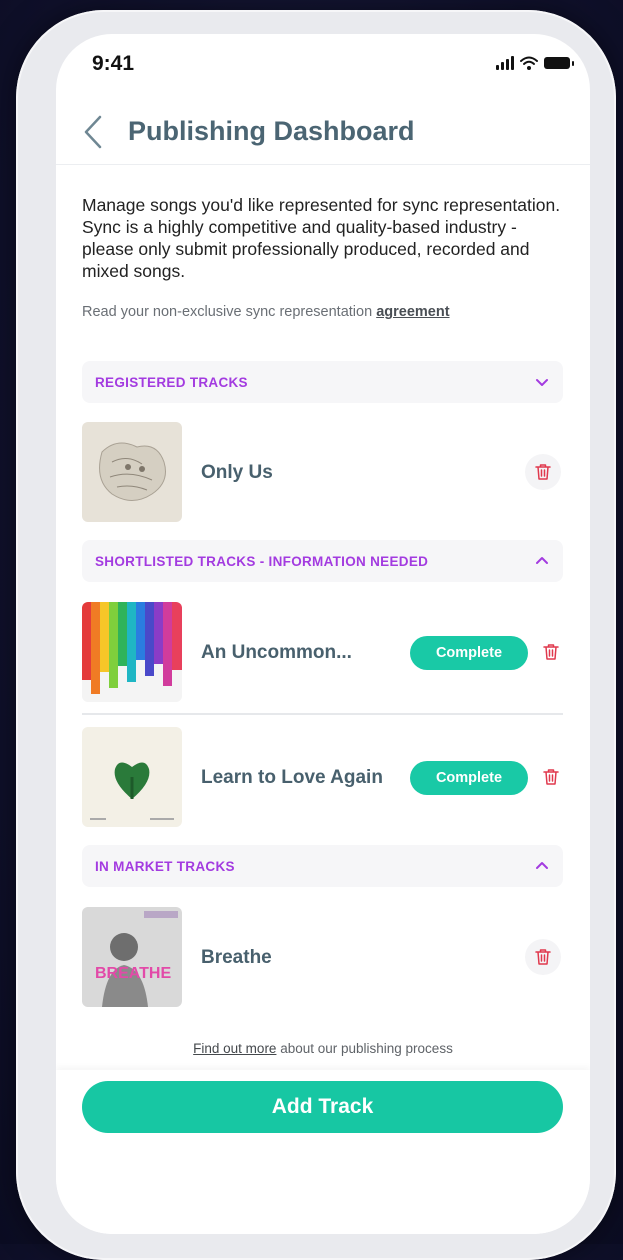 The image size is (623, 1260). I want to click on track-row-learn-to-love-again: Learn to Love Again Complete, so click(322, 778).